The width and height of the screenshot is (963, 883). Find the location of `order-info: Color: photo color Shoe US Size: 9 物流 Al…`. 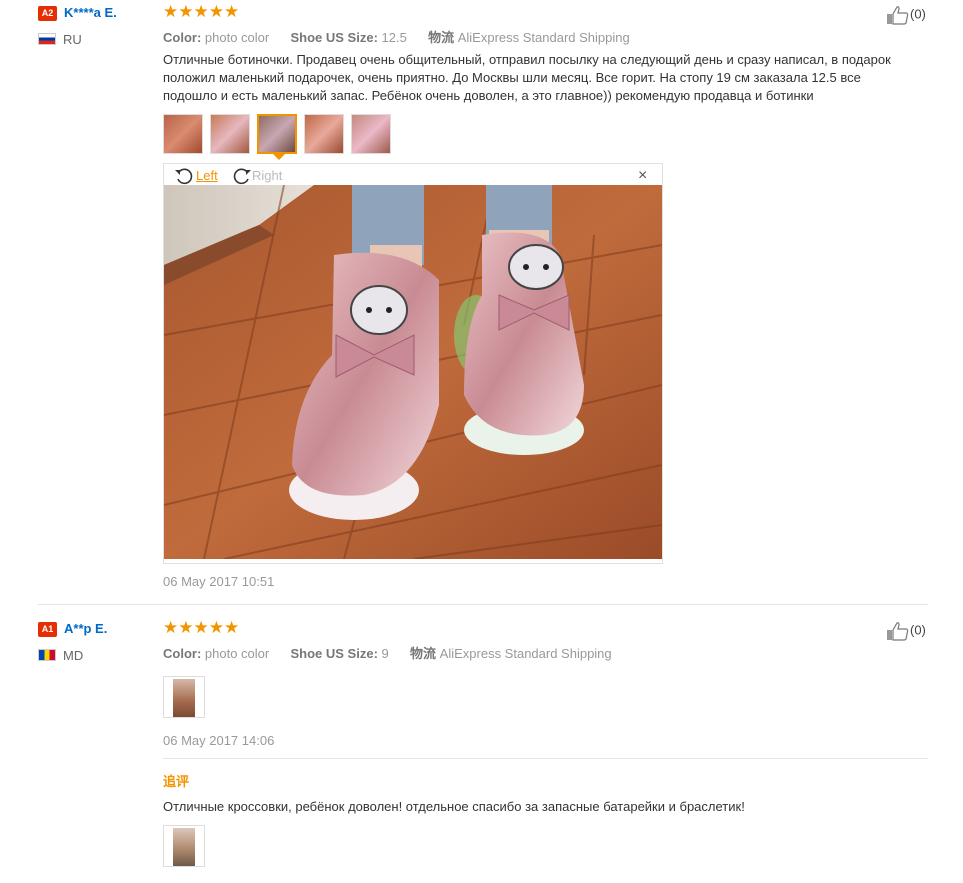

order-info: Color: photo color Shoe US Size: 9 物流 Al… is located at coordinates (387, 652).